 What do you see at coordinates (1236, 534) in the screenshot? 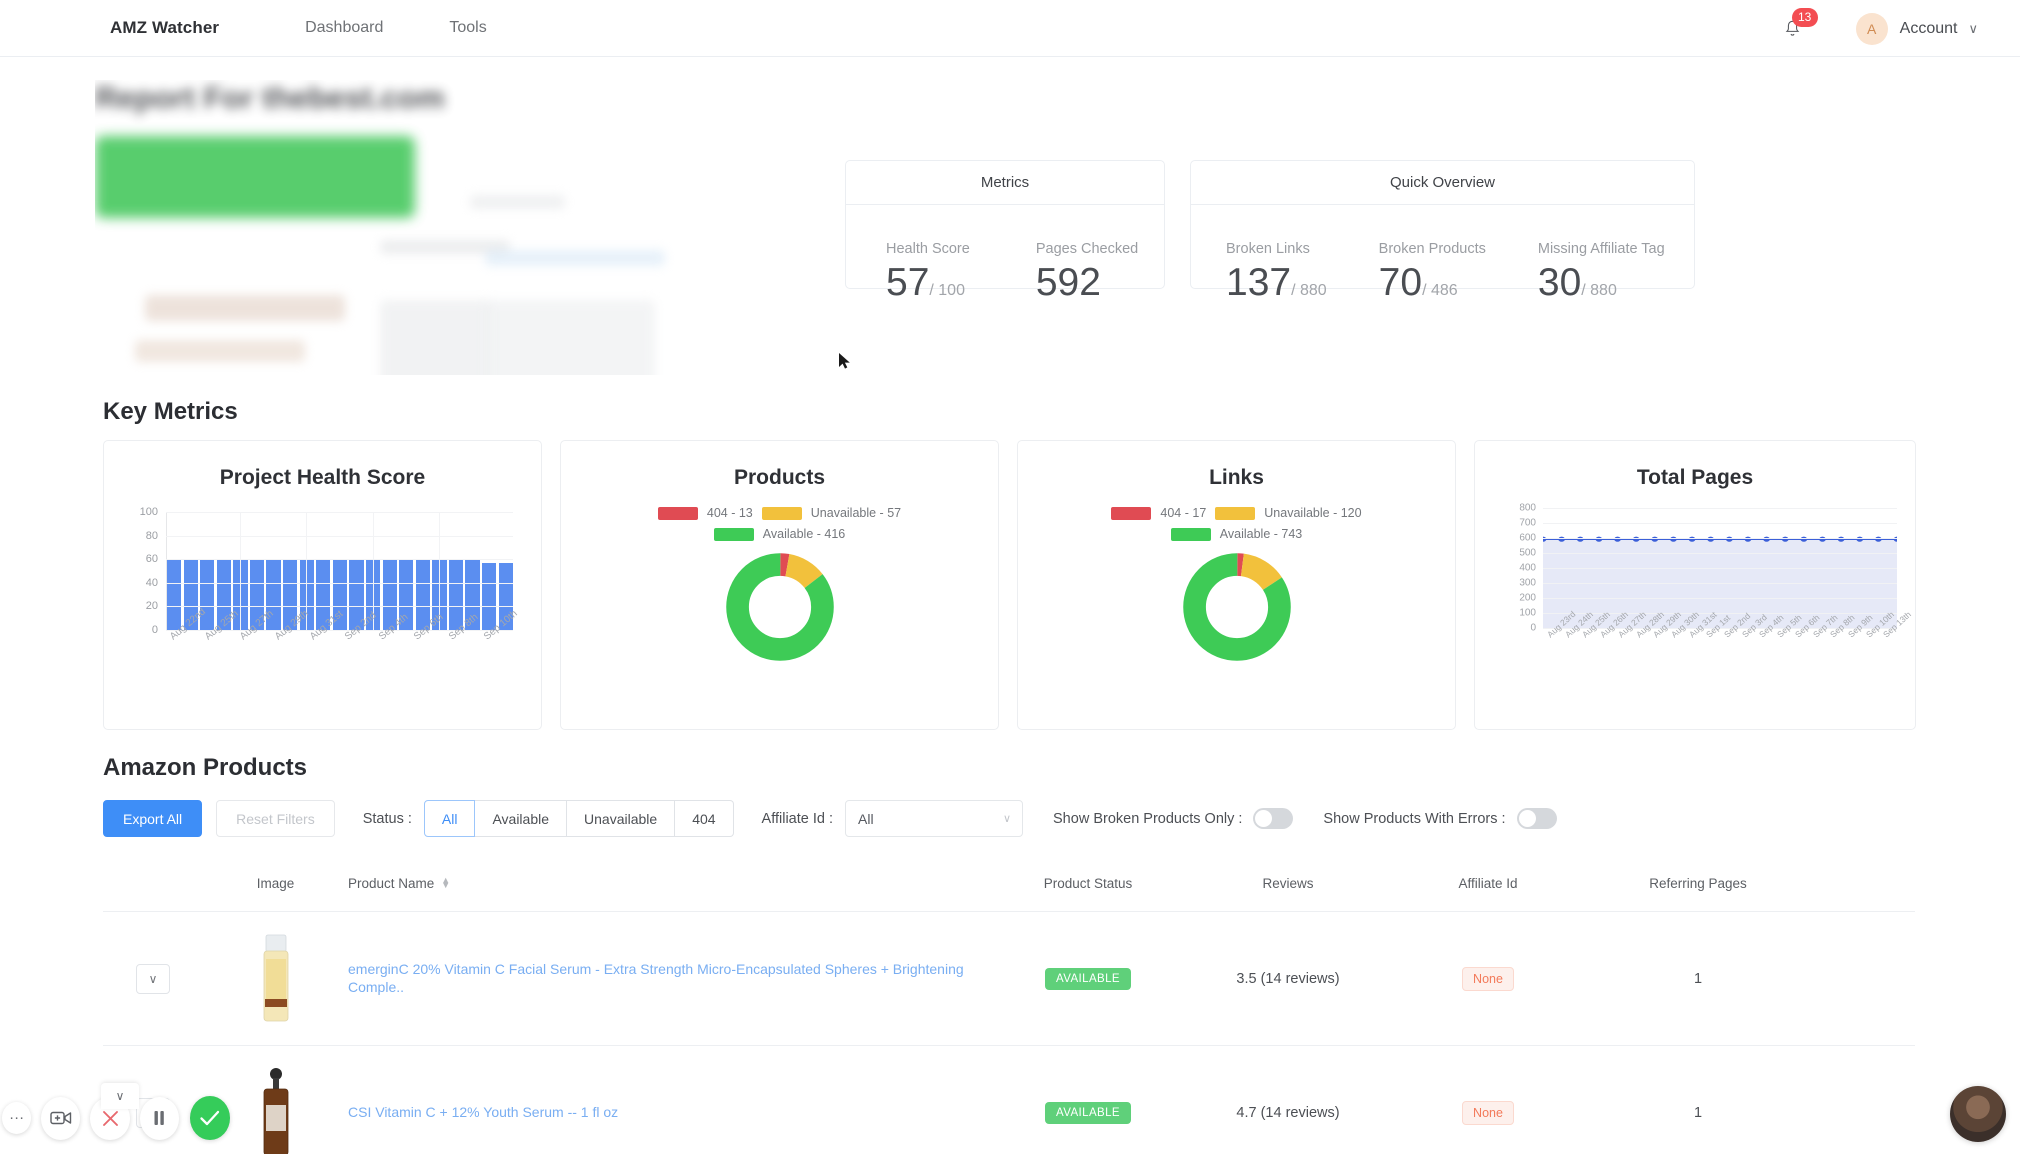
I see `legend-item: Available - 743` at bounding box center [1236, 534].